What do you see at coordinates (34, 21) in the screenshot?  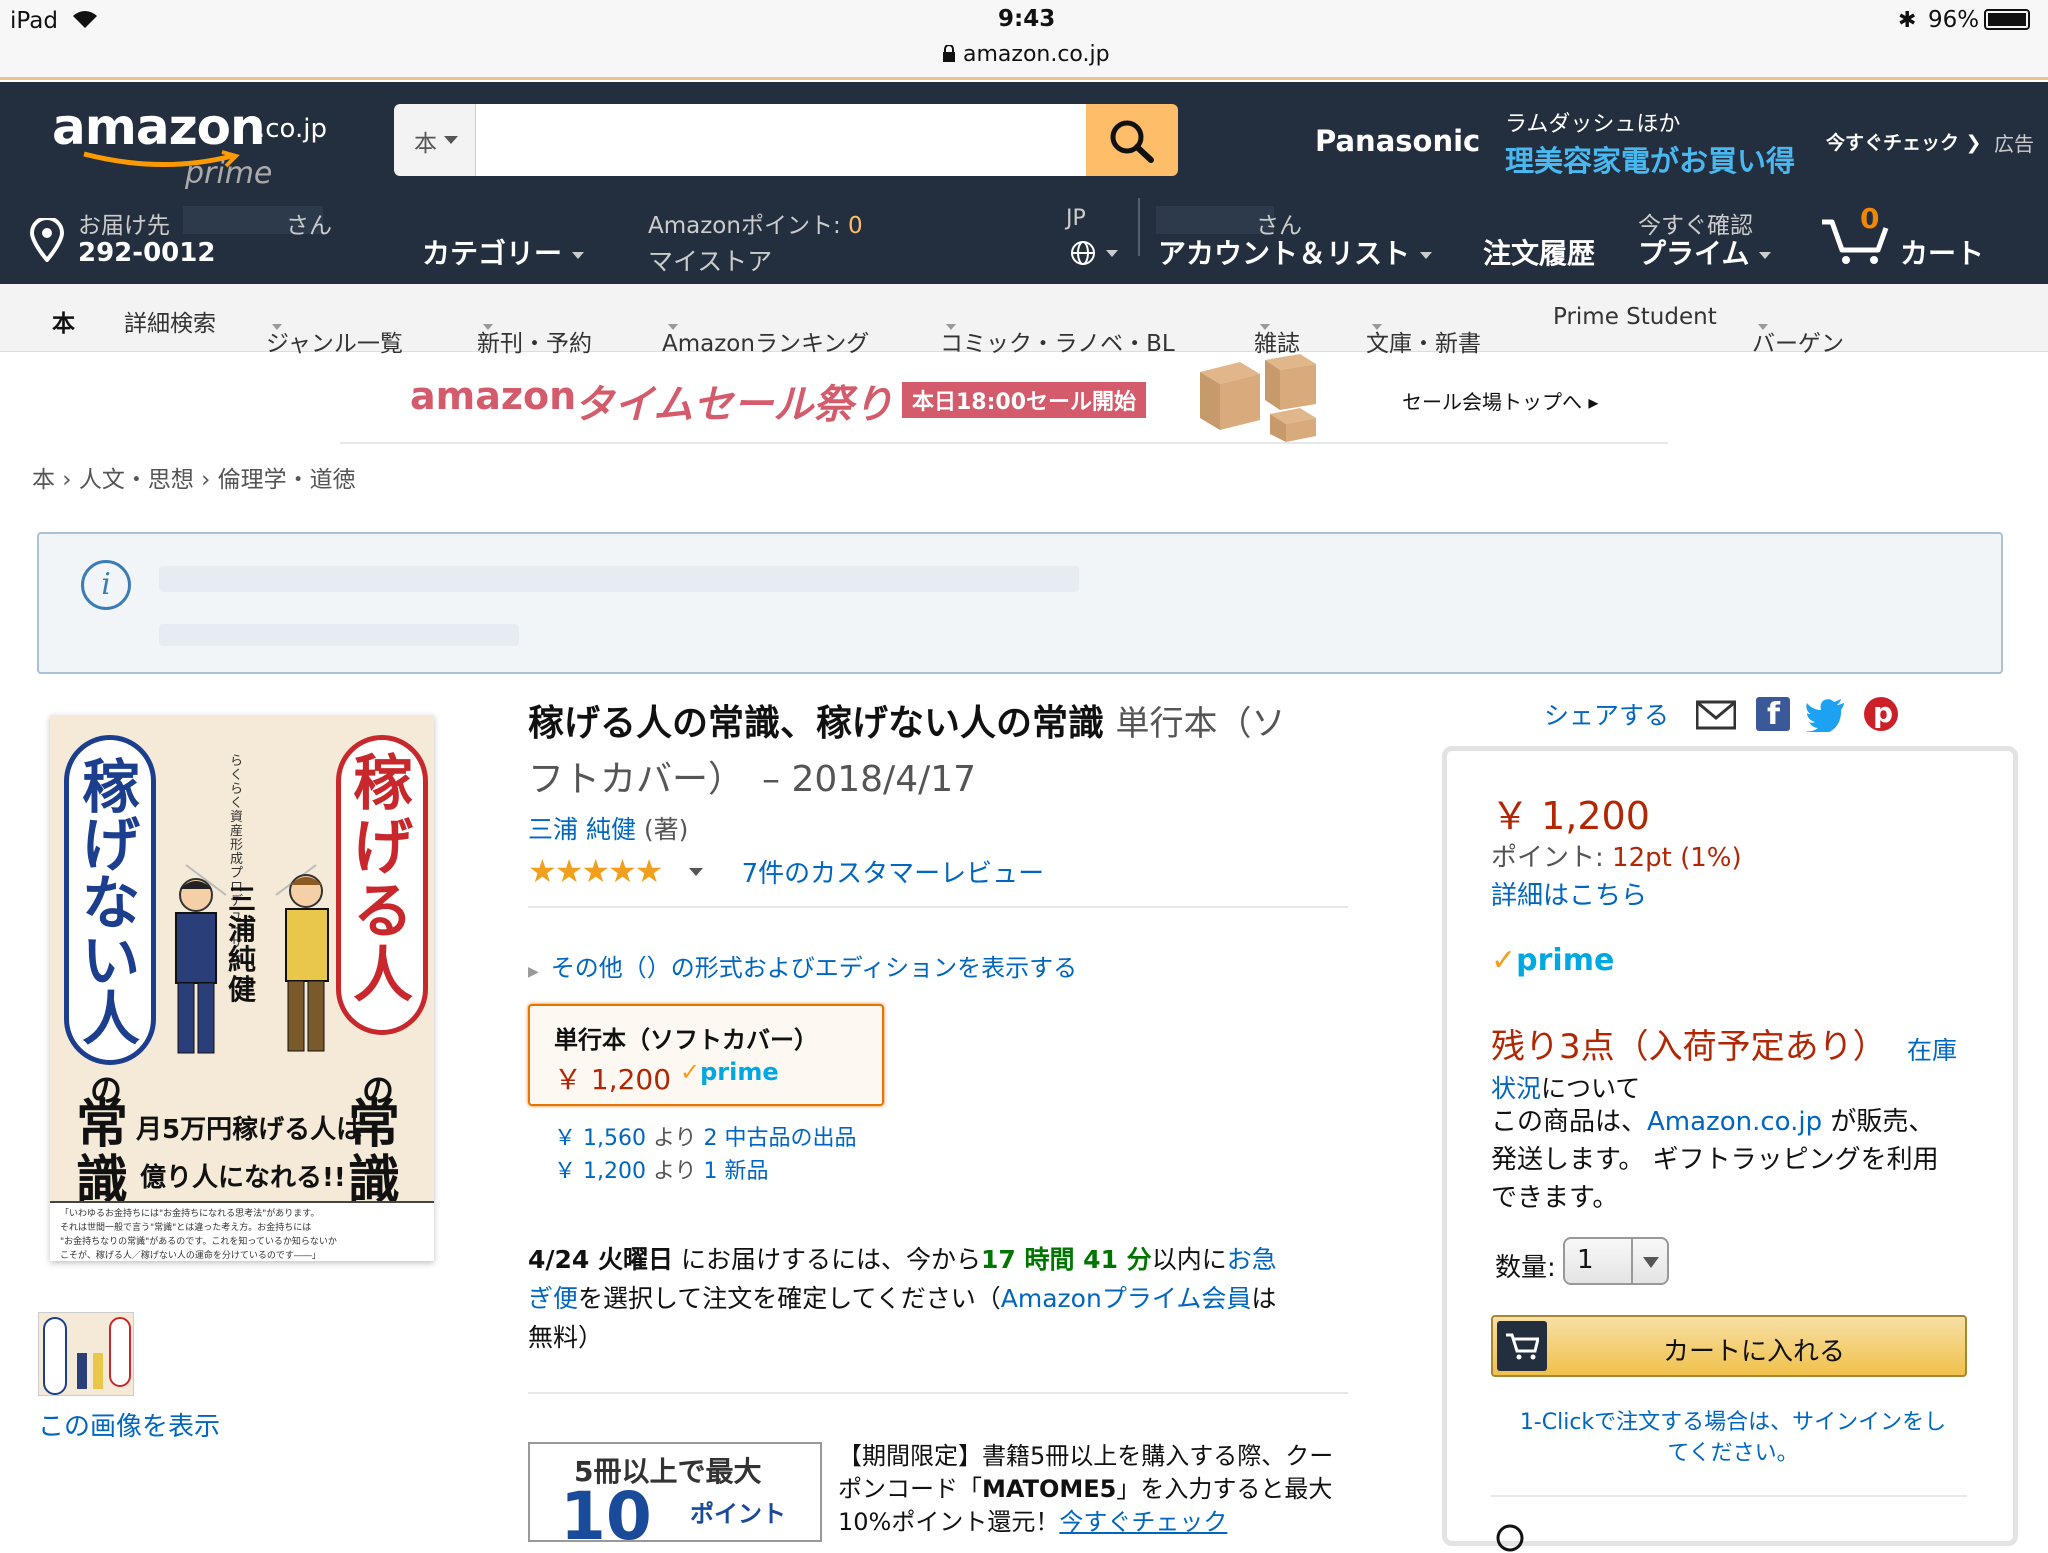 I see `device-label: iPad` at bounding box center [34, 21].